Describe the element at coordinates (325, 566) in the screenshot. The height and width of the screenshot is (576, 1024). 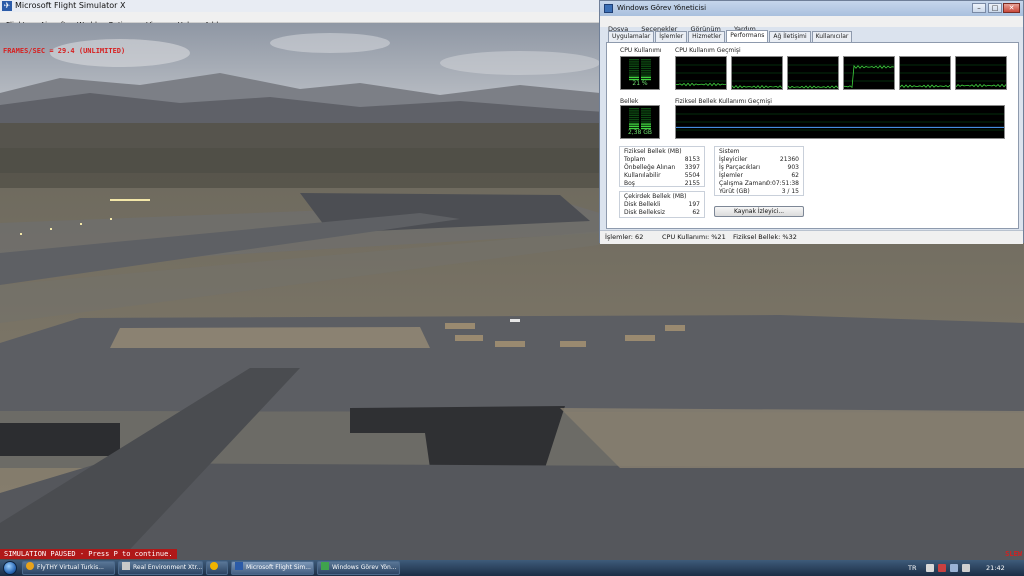
I see `task-manager-icon` at that location.